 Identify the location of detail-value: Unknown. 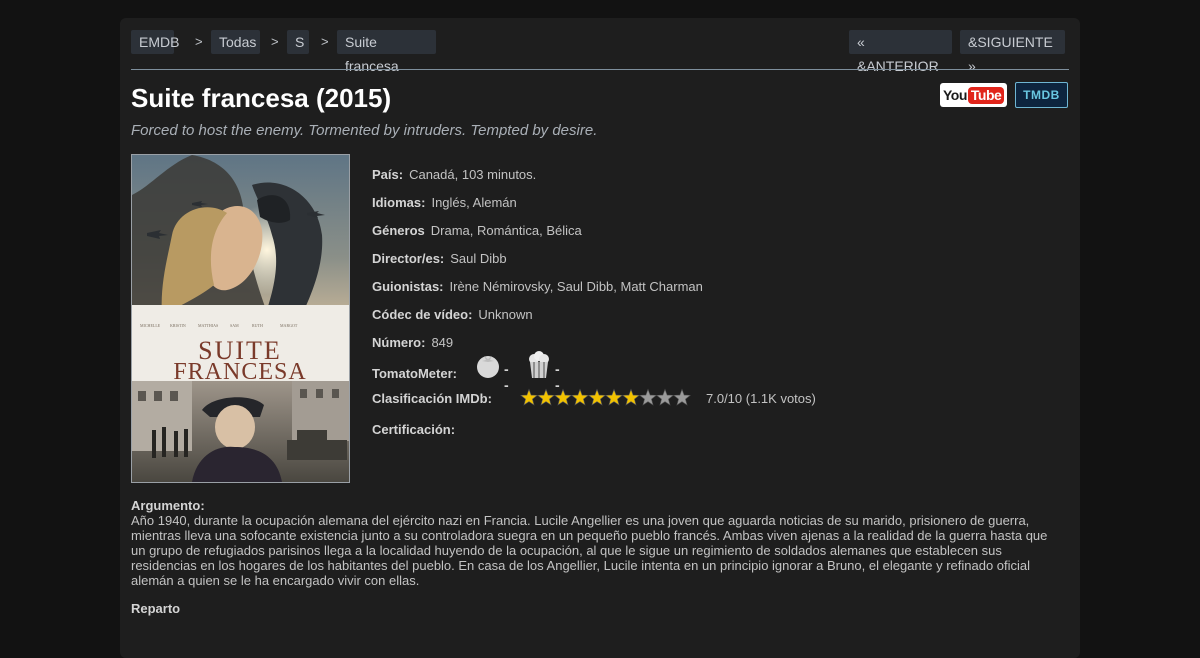
(505, 314).